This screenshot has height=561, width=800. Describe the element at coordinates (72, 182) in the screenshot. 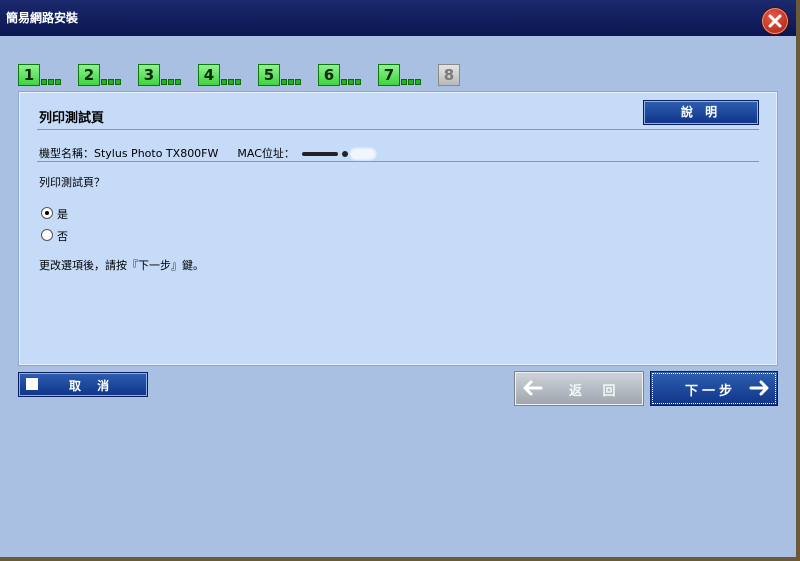

I see `question-text: 列印測試頁？` at that location.